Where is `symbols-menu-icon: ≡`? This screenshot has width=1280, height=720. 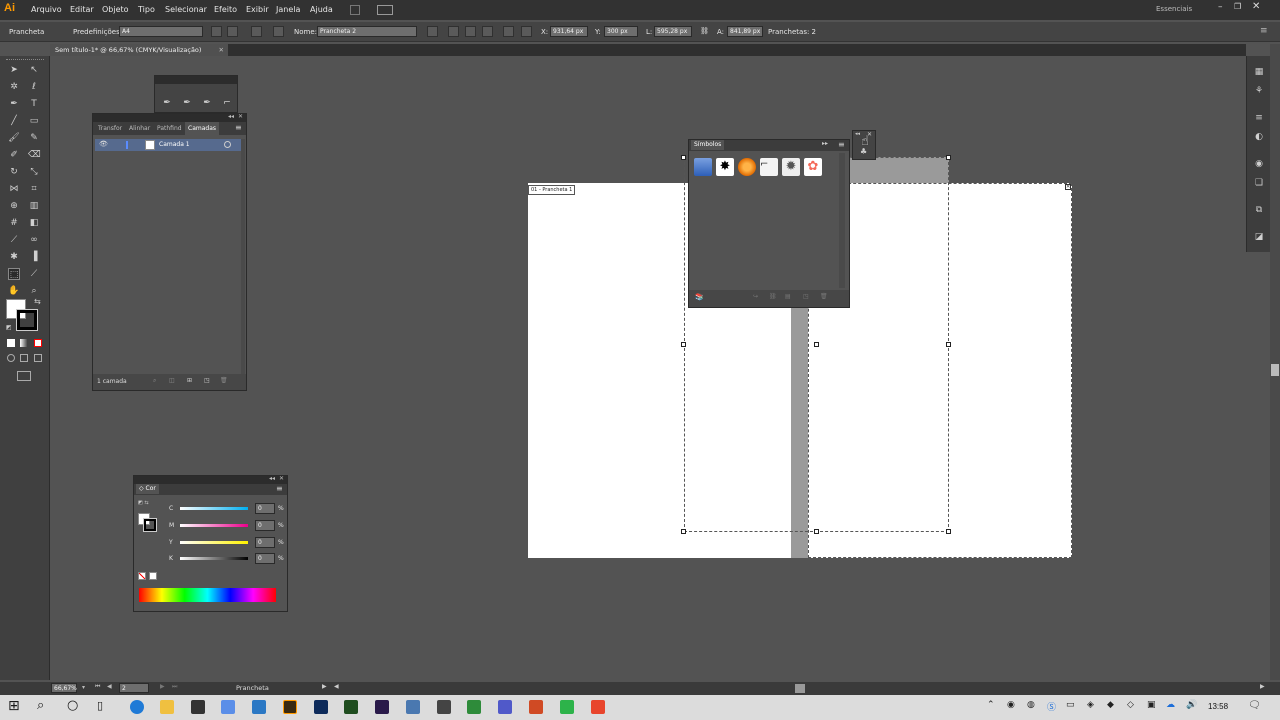 symbols-menu-icon: ≡ is located at coordinates (841, 144).